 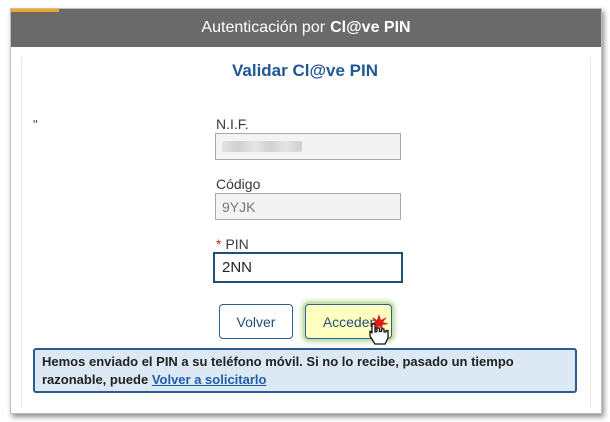 What do you see at coordinates (35, 124) in the screenshot?
I see `stray-quote-mark: "` at bounding box center [35, 124].